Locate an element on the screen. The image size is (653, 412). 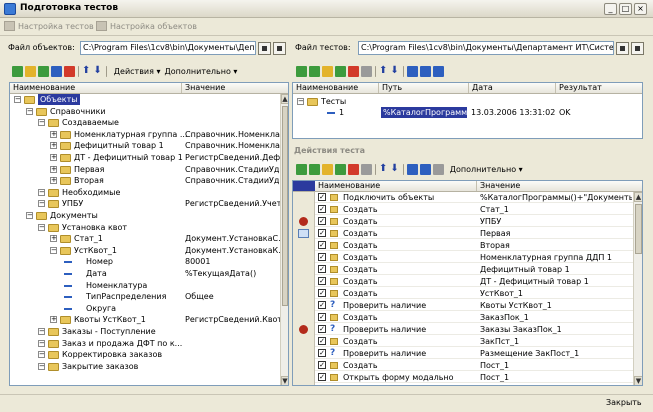
document-icon is located at coordinates (303, 233).